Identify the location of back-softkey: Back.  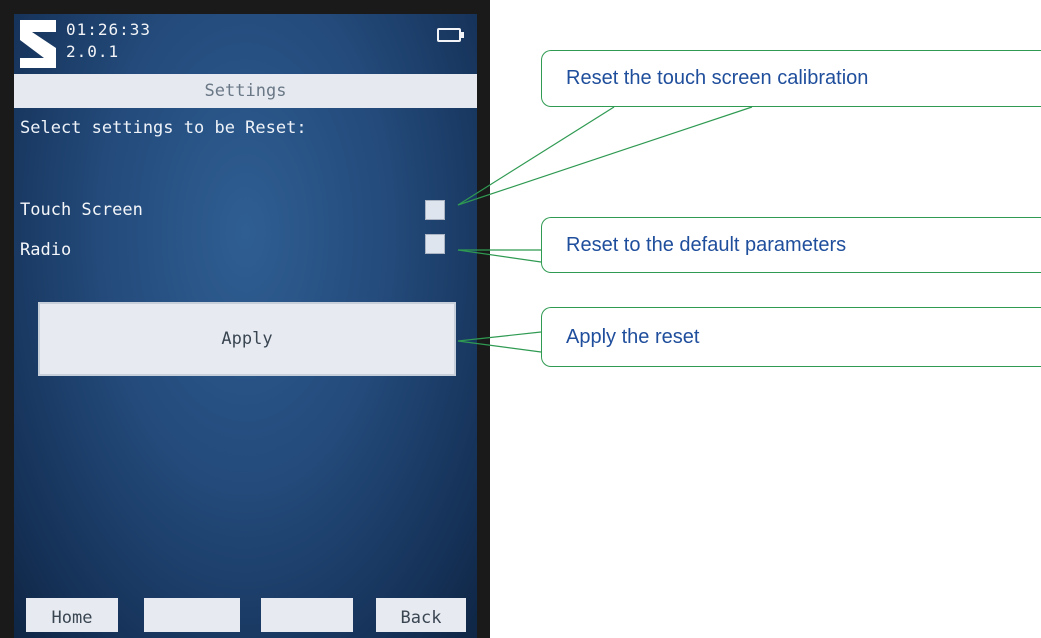
(421, 615).